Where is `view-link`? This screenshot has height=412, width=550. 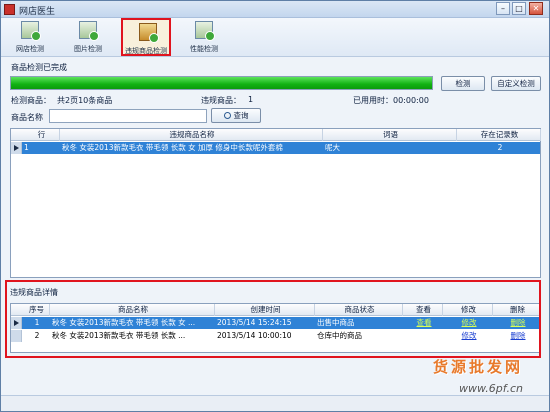
view-link is located at coordinates (423, 336).